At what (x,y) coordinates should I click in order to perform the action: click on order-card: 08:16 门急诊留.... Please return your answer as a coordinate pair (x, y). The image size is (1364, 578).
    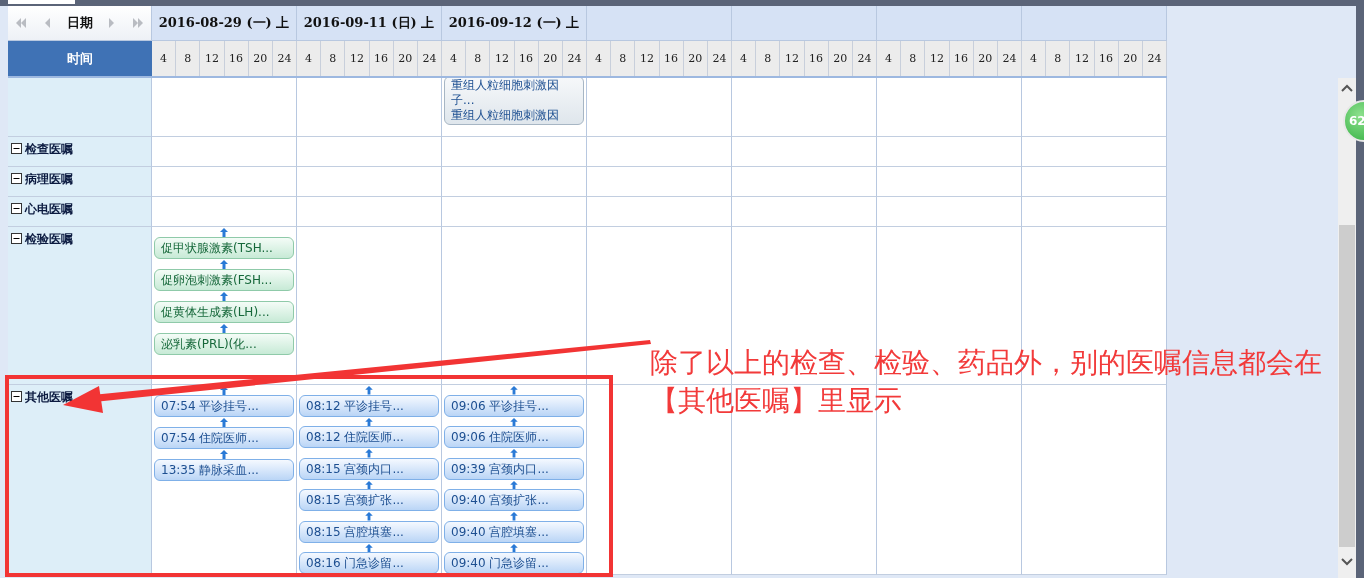
    Looking at the image, I should click on (369, 563).